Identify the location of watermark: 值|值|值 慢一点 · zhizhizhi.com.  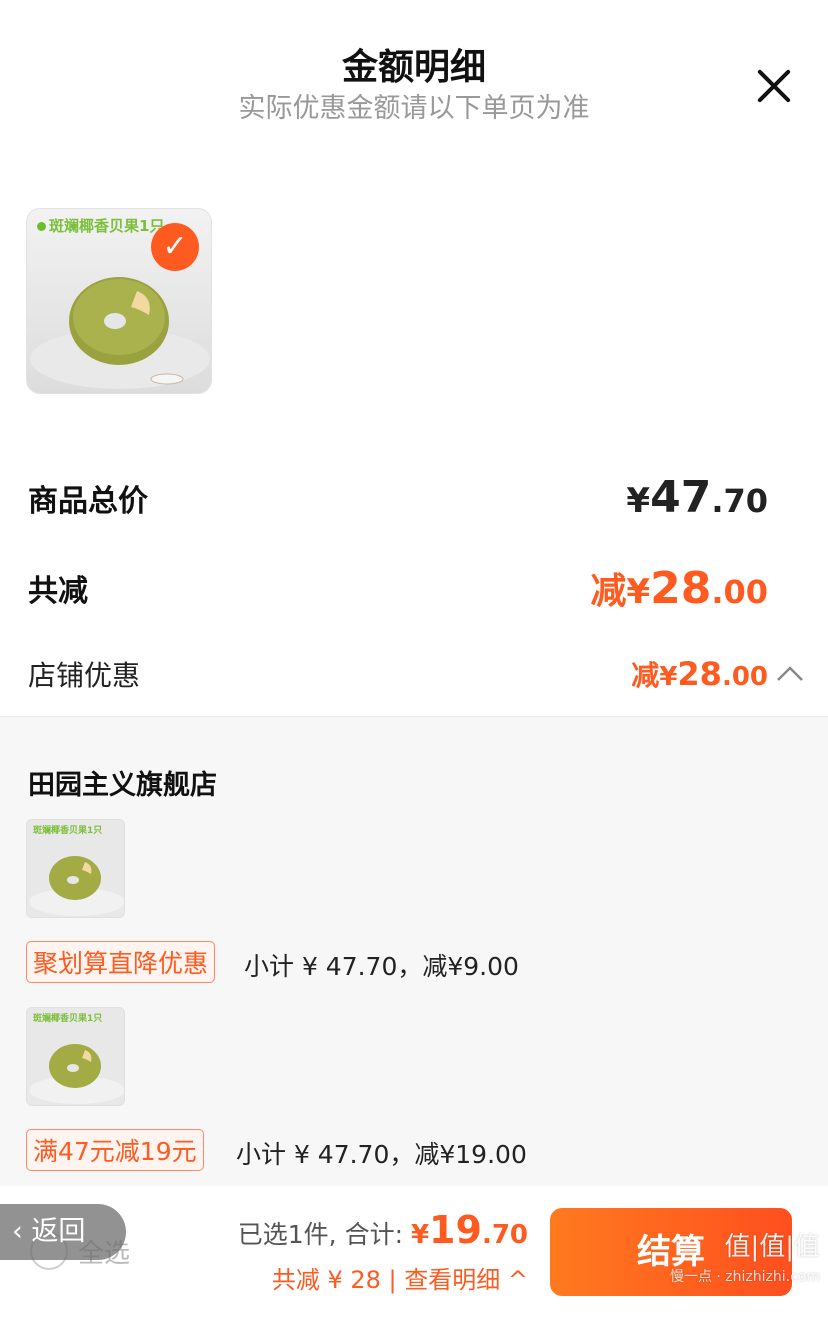
(744, 1258).